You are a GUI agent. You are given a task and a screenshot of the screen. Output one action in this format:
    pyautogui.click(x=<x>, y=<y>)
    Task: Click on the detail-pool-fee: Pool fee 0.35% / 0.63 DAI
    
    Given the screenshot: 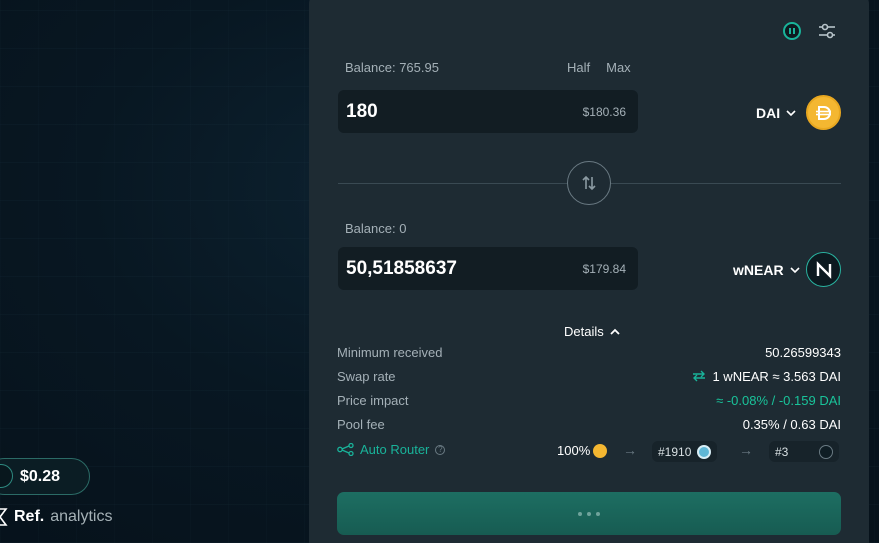 What is the action you would take?
    pyautogui.click(x=589, y=426)
    